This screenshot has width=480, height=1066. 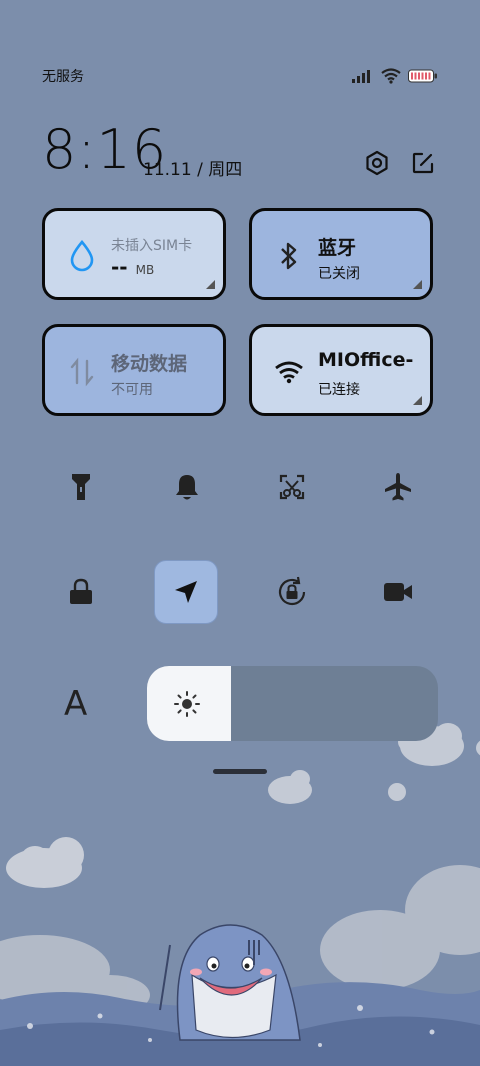 I want to click on font-size-button: A, so click(x=75, y=704).